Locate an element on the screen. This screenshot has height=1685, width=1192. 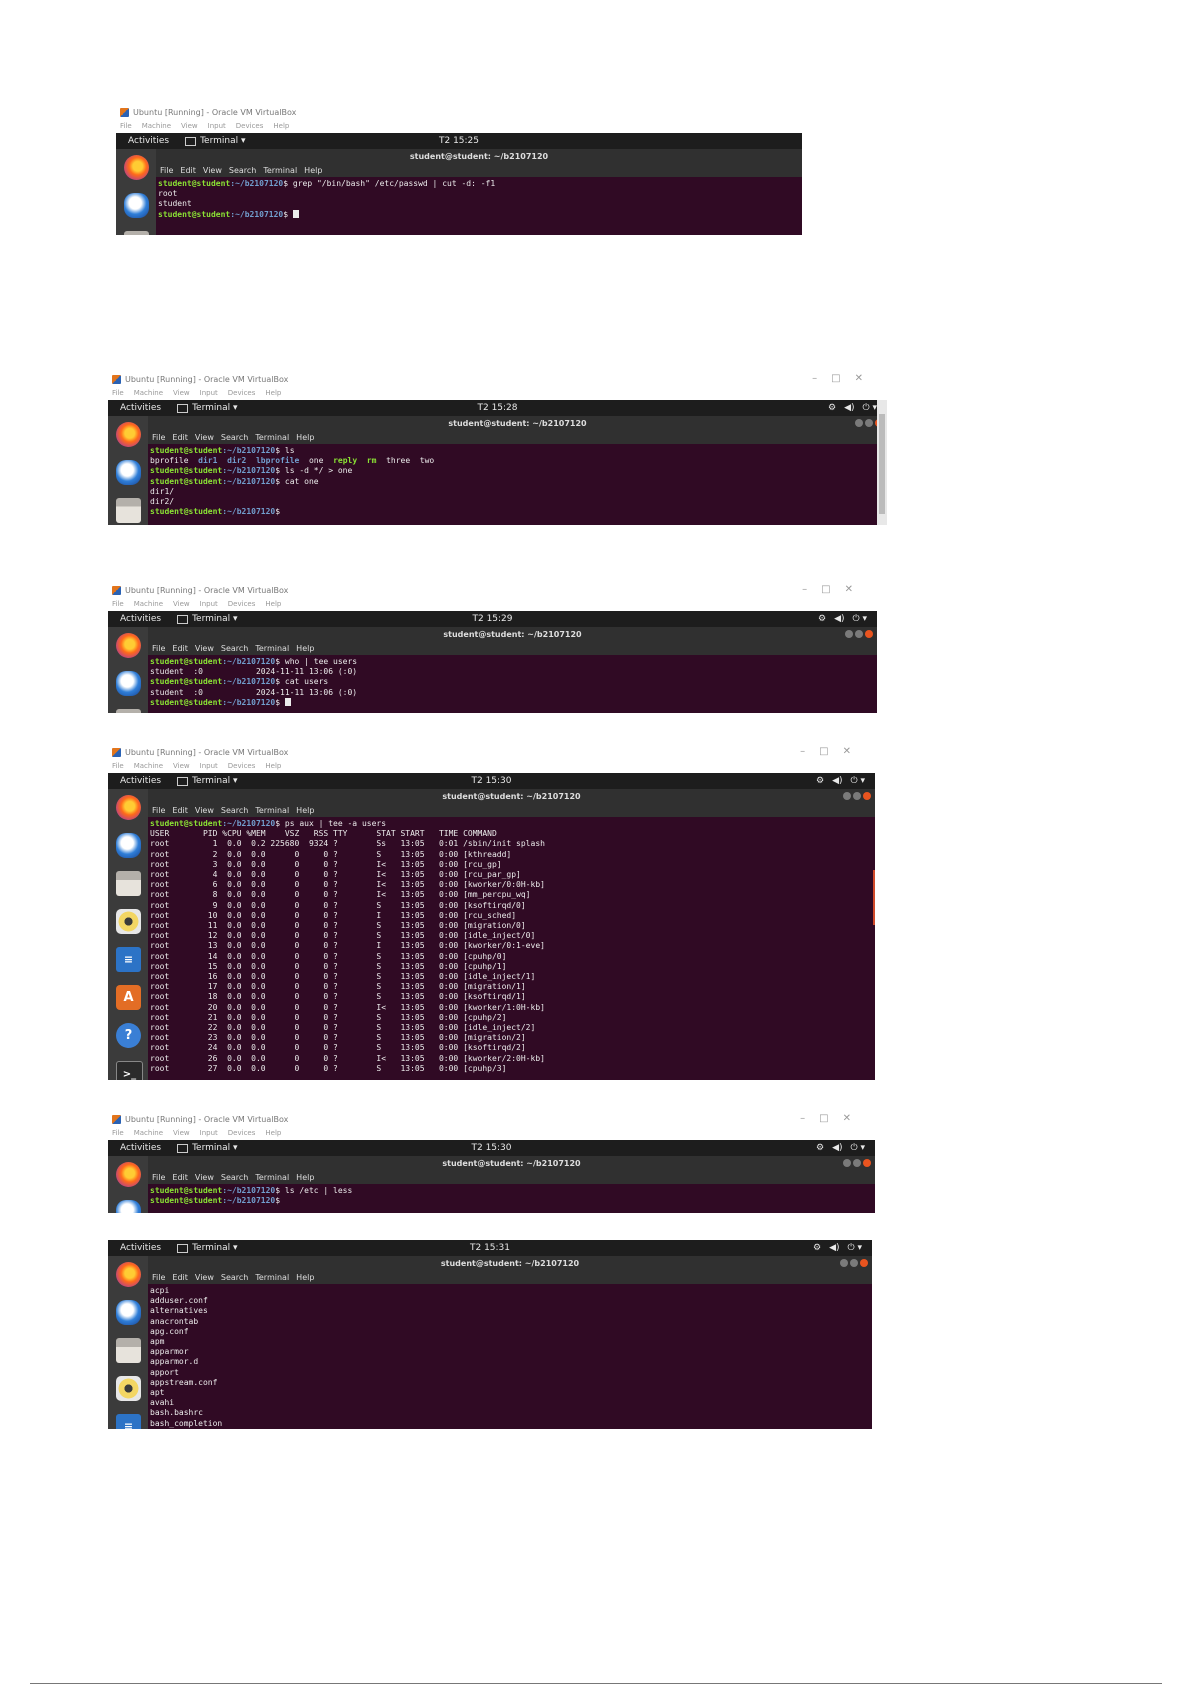
terminal-icon: >_ is located at coordinates (129, 1070).